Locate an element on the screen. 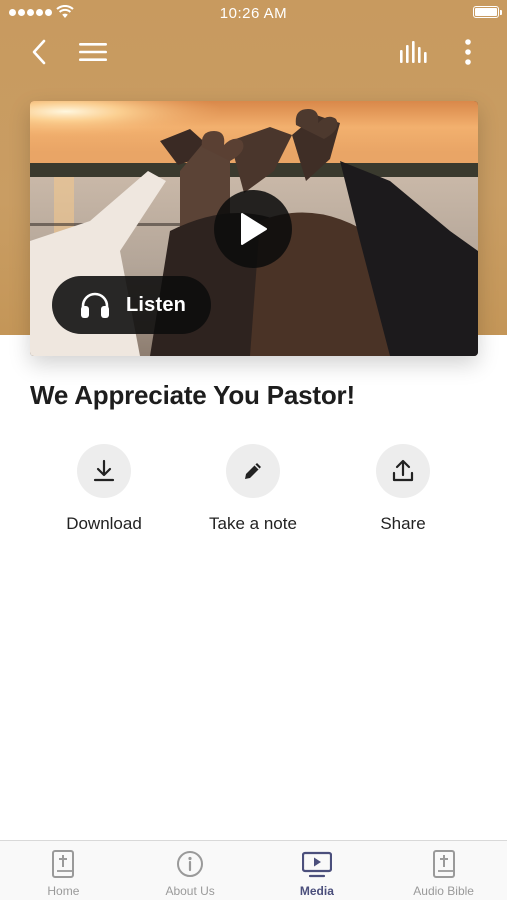  take-note-action: Take a note is located at coordinates (253, 489).